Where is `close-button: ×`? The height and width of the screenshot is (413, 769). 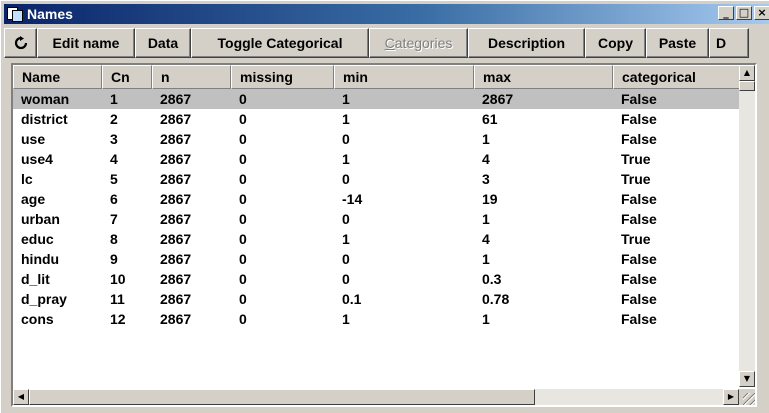
close-button: × is located at coordinates (761, 13).